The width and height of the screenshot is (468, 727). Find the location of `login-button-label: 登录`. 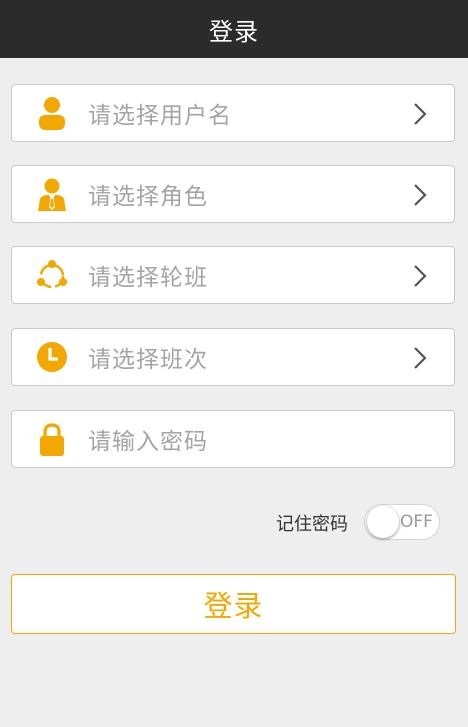

login-button-label: 登录 is located at coordinates (233, 606).